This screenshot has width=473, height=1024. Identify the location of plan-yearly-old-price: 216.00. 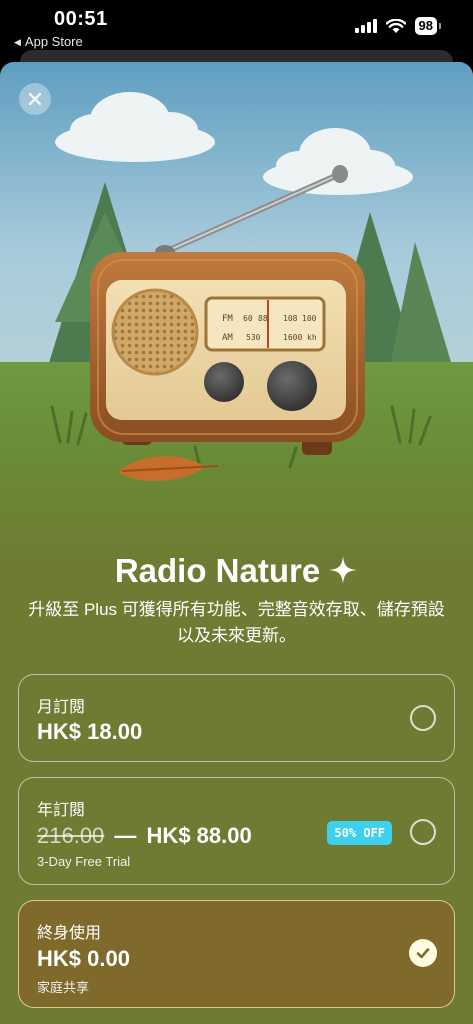
(71, 835).